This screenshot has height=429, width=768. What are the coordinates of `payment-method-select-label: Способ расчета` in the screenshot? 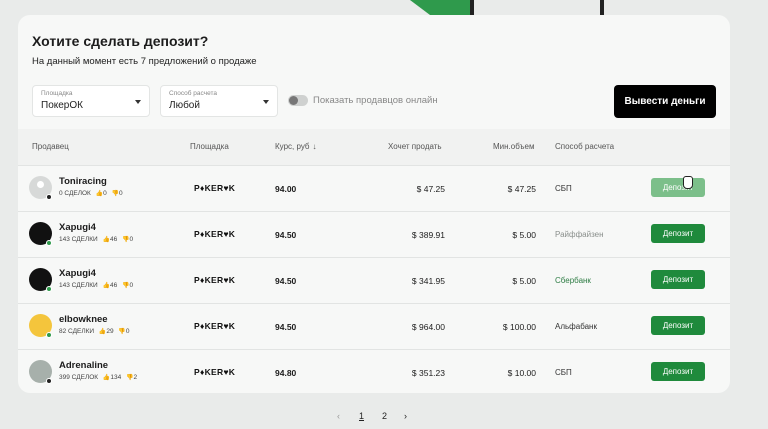 It's located at (193, 93).